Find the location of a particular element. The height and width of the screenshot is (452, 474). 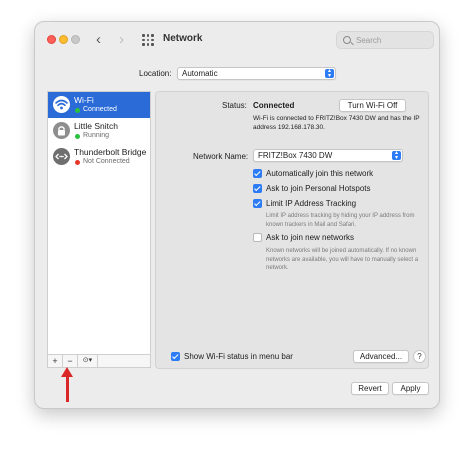

service-status: Connected is located at coordinates (100, 109).